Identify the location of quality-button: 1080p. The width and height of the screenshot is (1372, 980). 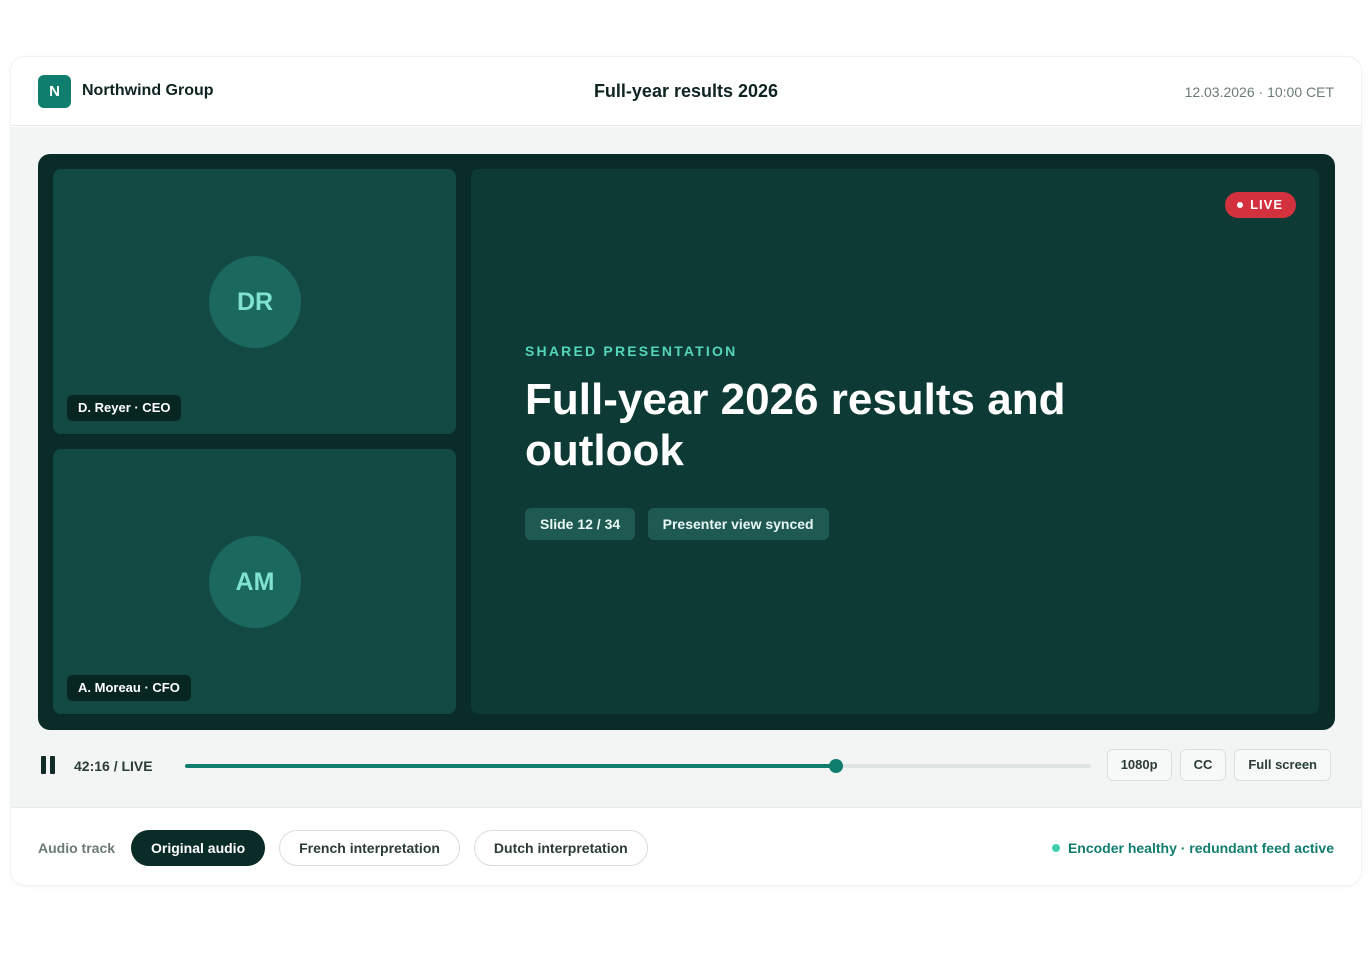
(1139, 765).